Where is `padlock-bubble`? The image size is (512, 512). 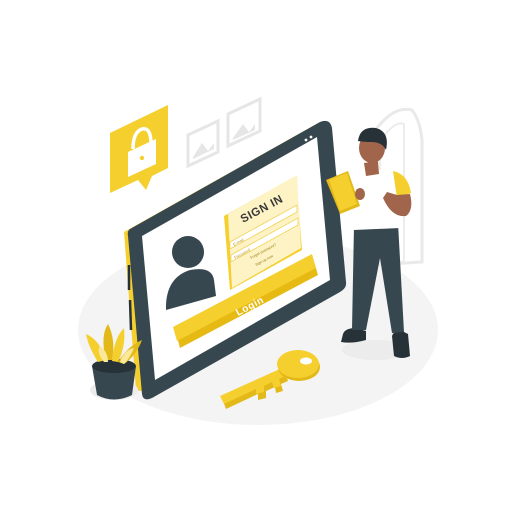 padlock-bubble is located at coordinates (139, 149).